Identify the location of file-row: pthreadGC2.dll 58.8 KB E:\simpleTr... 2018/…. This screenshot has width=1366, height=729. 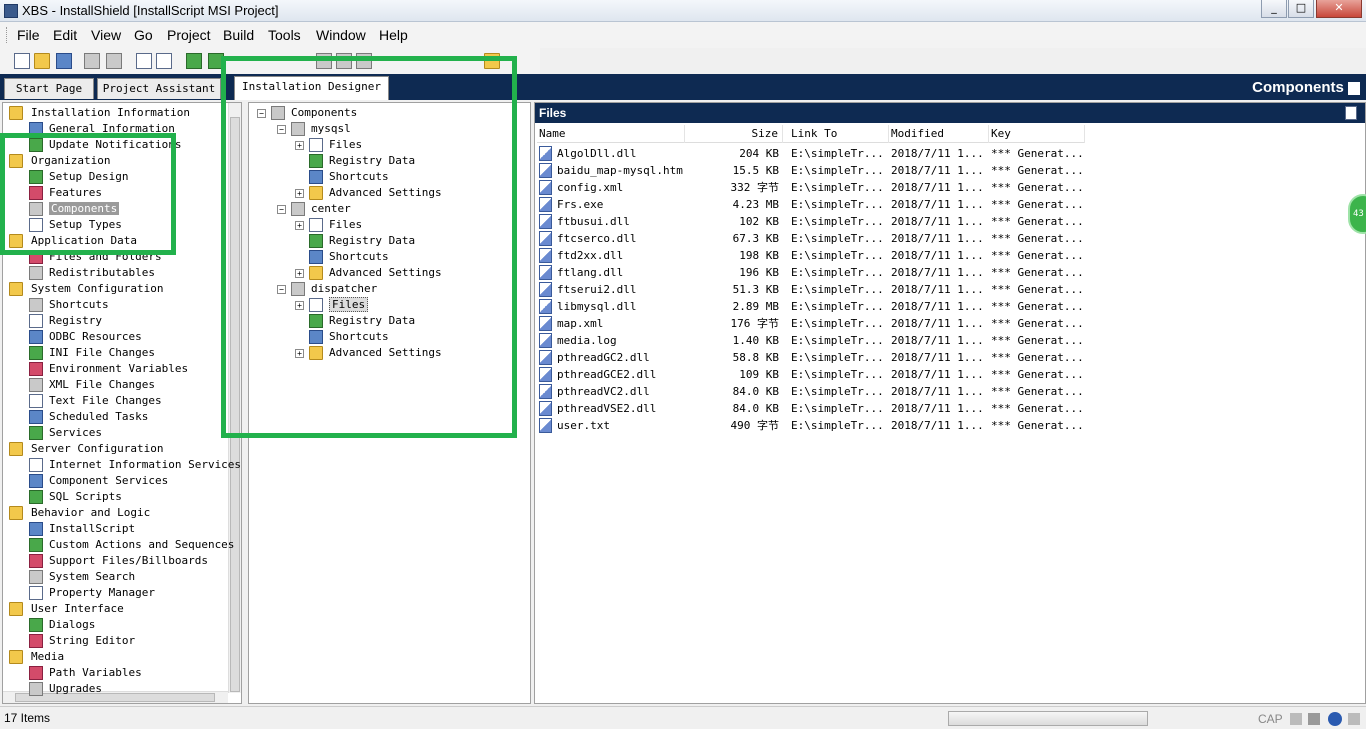
(811, 357).